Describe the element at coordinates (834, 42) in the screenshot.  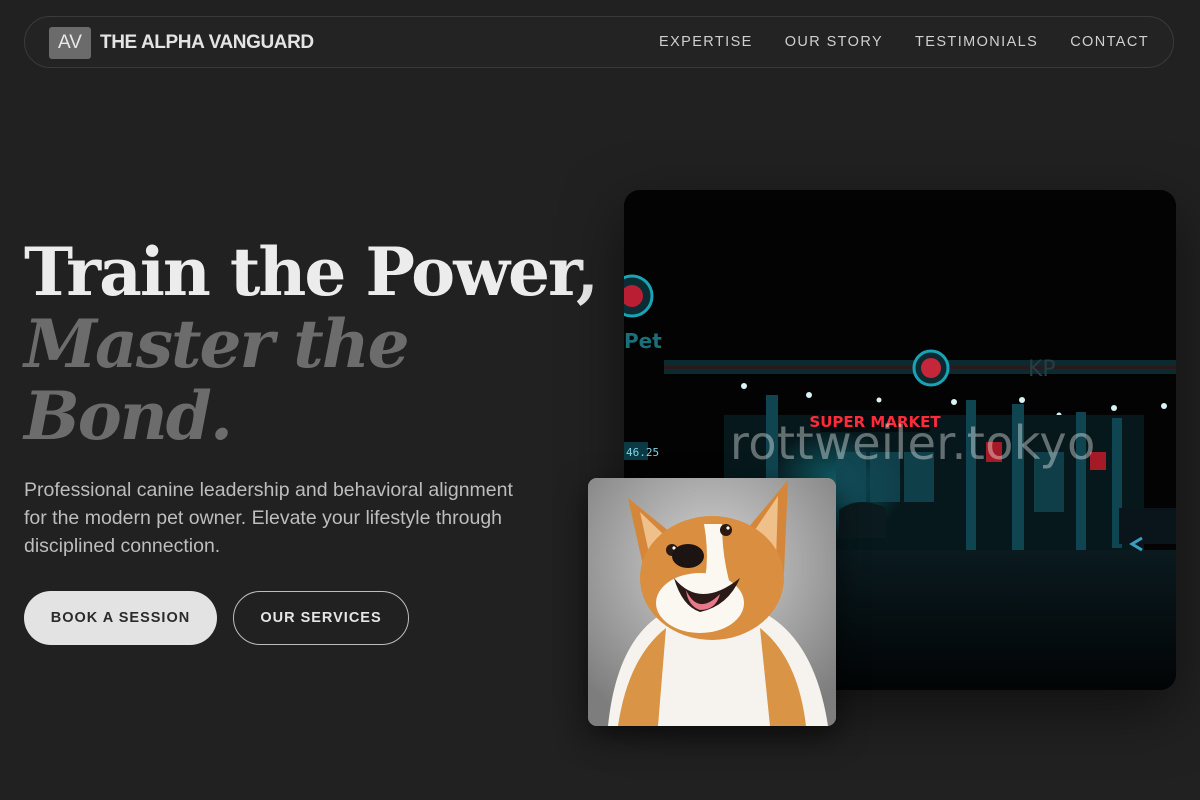
I see `nav-link-our-story: OUR STORY` at that location.